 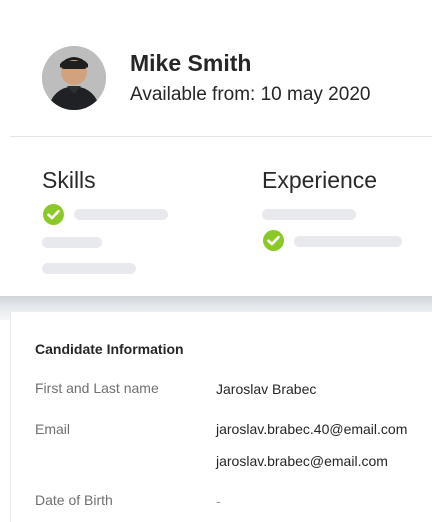 What do you see at coordinates (191, 63) in the screenshot?
I see `candidate-name: Mike Smith` at bounding box center [191, 63].